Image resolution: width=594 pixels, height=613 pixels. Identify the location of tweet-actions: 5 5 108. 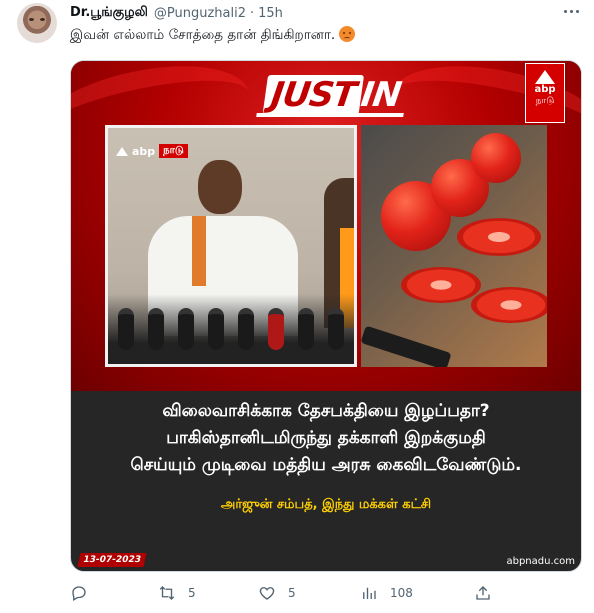
(277, 593).